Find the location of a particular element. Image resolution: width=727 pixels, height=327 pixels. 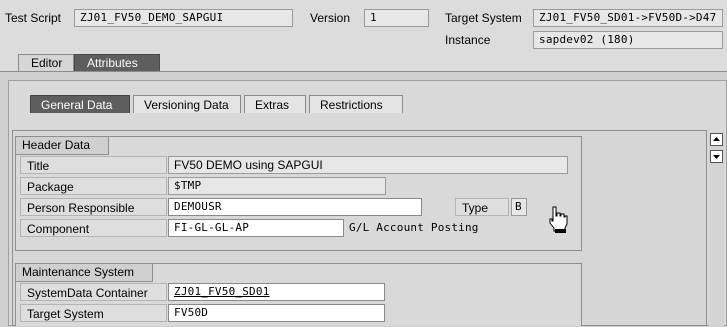

tab-restrictions: Restrictions is located at coordinates (356, 104).